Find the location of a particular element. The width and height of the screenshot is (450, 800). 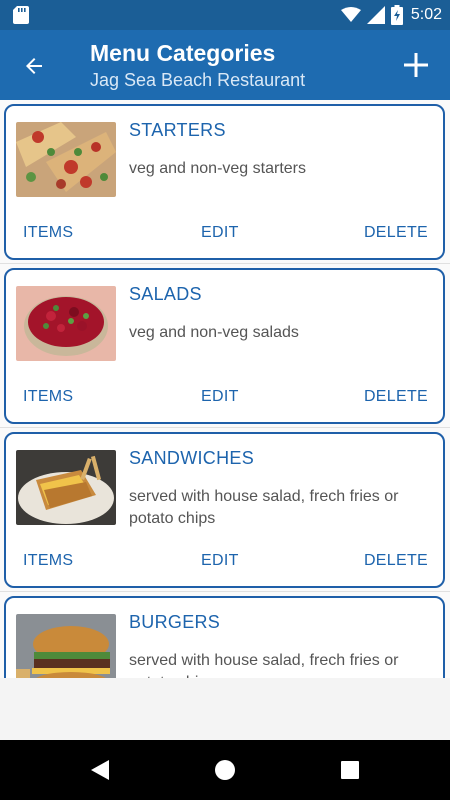

triangle-back-icon is located at coordinates (100, 770).